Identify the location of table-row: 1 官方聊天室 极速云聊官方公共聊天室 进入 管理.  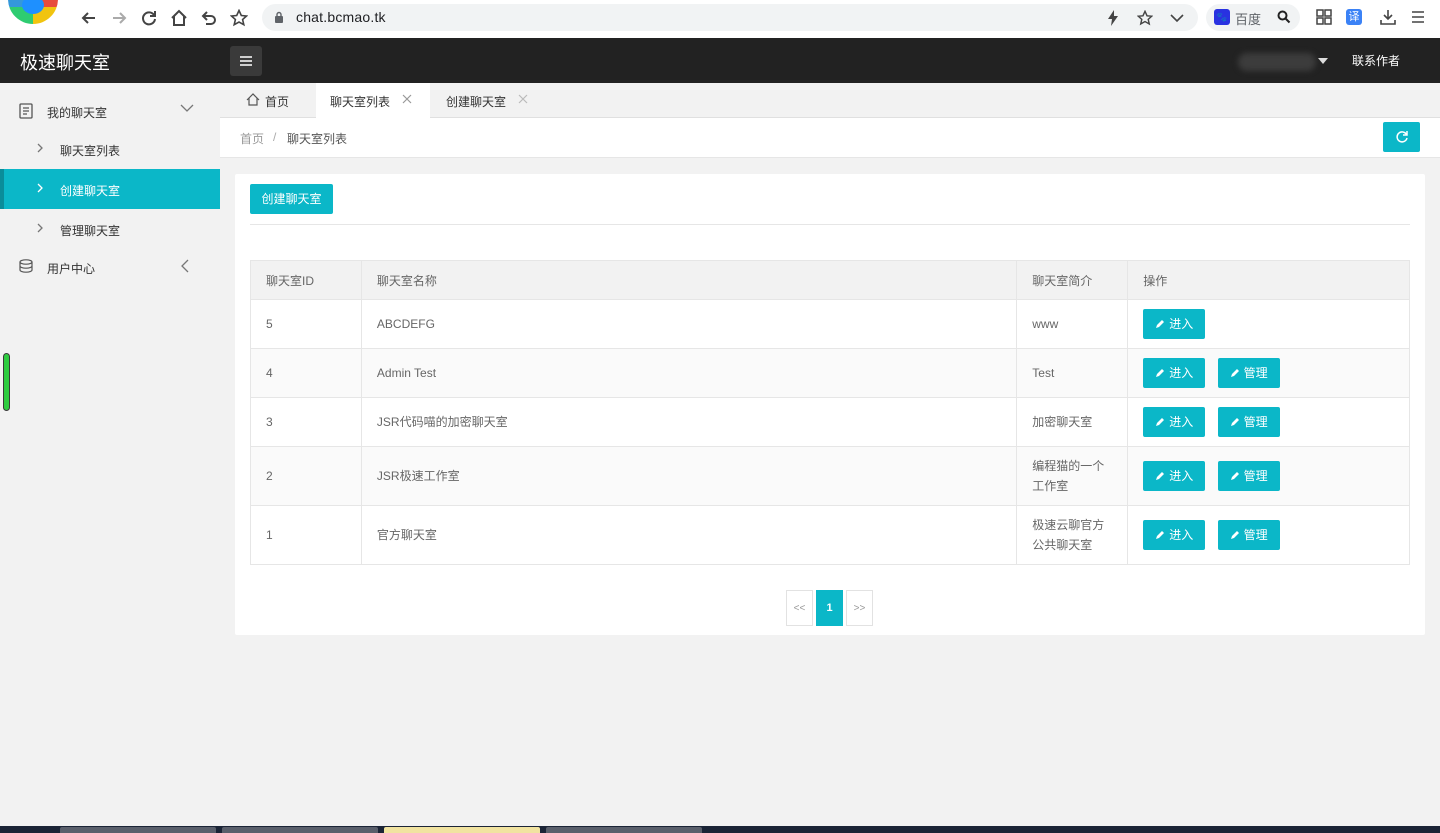
(830, 535).